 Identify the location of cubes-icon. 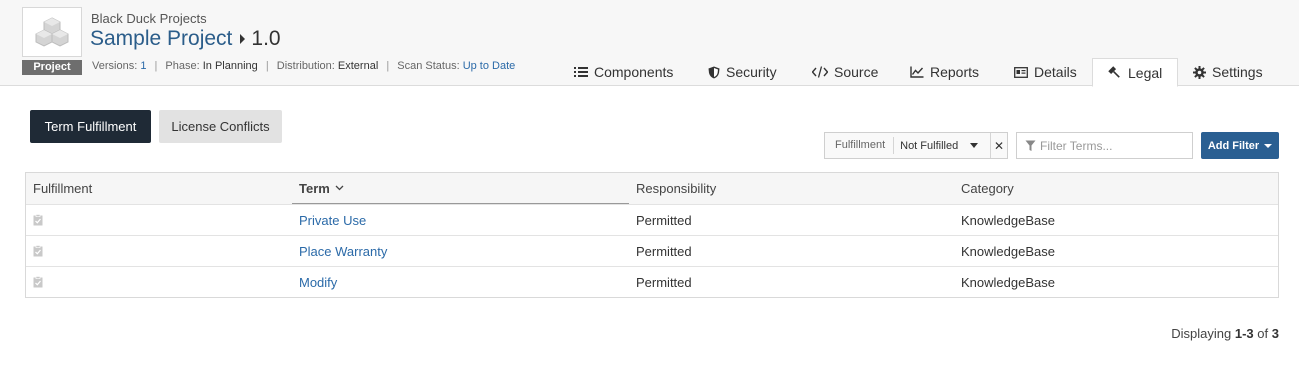
(52, 32).